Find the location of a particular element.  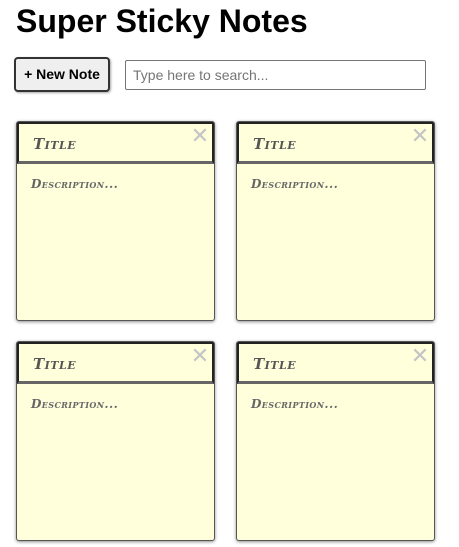

page-title: Super Sticky Notes is located at coordinates (162, 21).